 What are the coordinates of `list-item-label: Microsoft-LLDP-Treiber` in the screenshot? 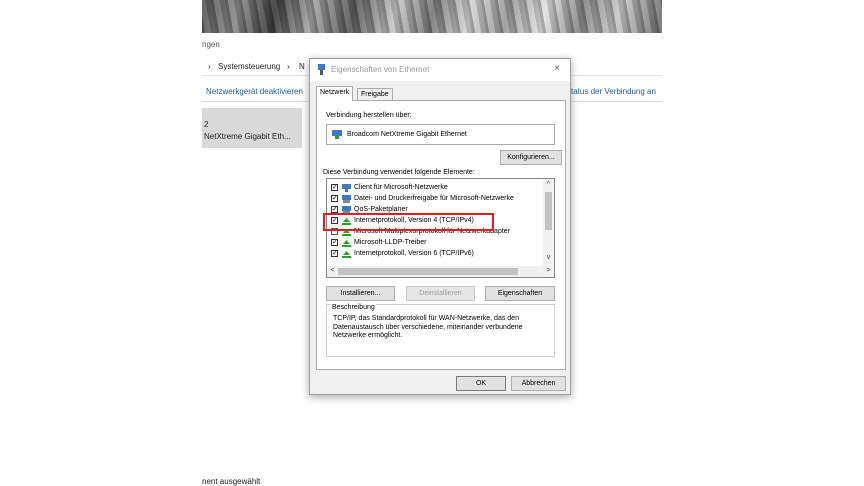 It's located at (390, 242).